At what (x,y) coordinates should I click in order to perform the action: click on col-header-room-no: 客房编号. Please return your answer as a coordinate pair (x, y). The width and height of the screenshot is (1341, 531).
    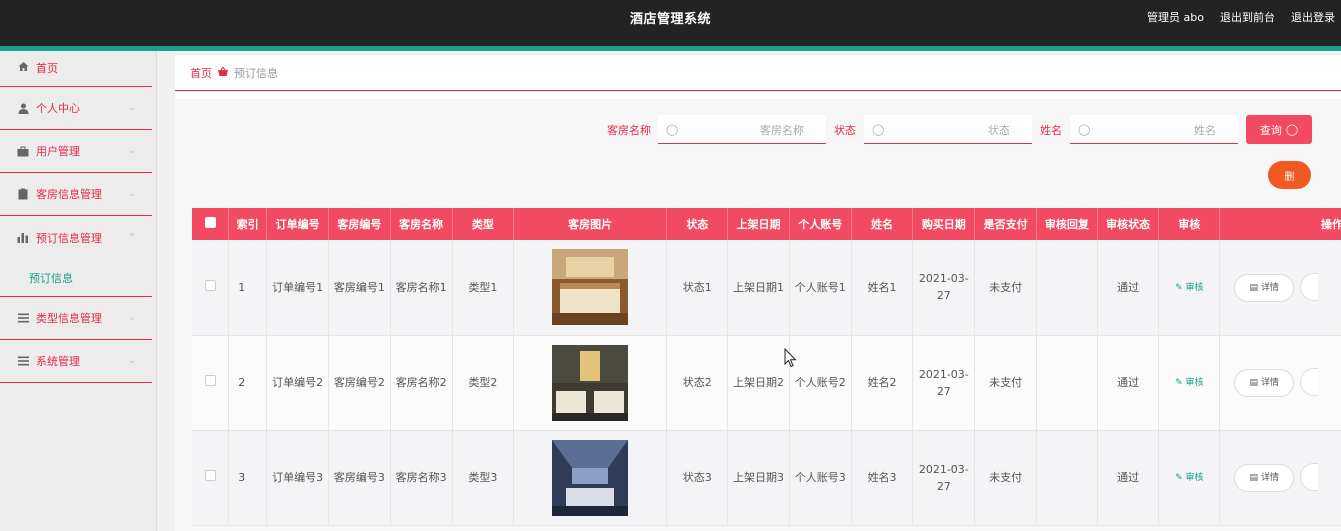
    Looking at the image, I should click on (359, 224).